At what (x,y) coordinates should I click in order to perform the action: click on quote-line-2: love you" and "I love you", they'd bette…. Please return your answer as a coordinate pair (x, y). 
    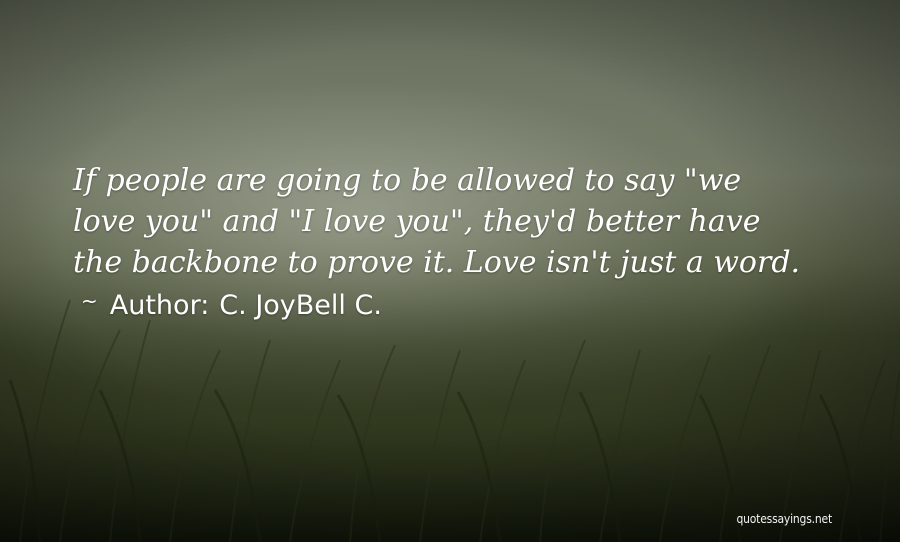
    Looking at the image, I should click on (417, 221).